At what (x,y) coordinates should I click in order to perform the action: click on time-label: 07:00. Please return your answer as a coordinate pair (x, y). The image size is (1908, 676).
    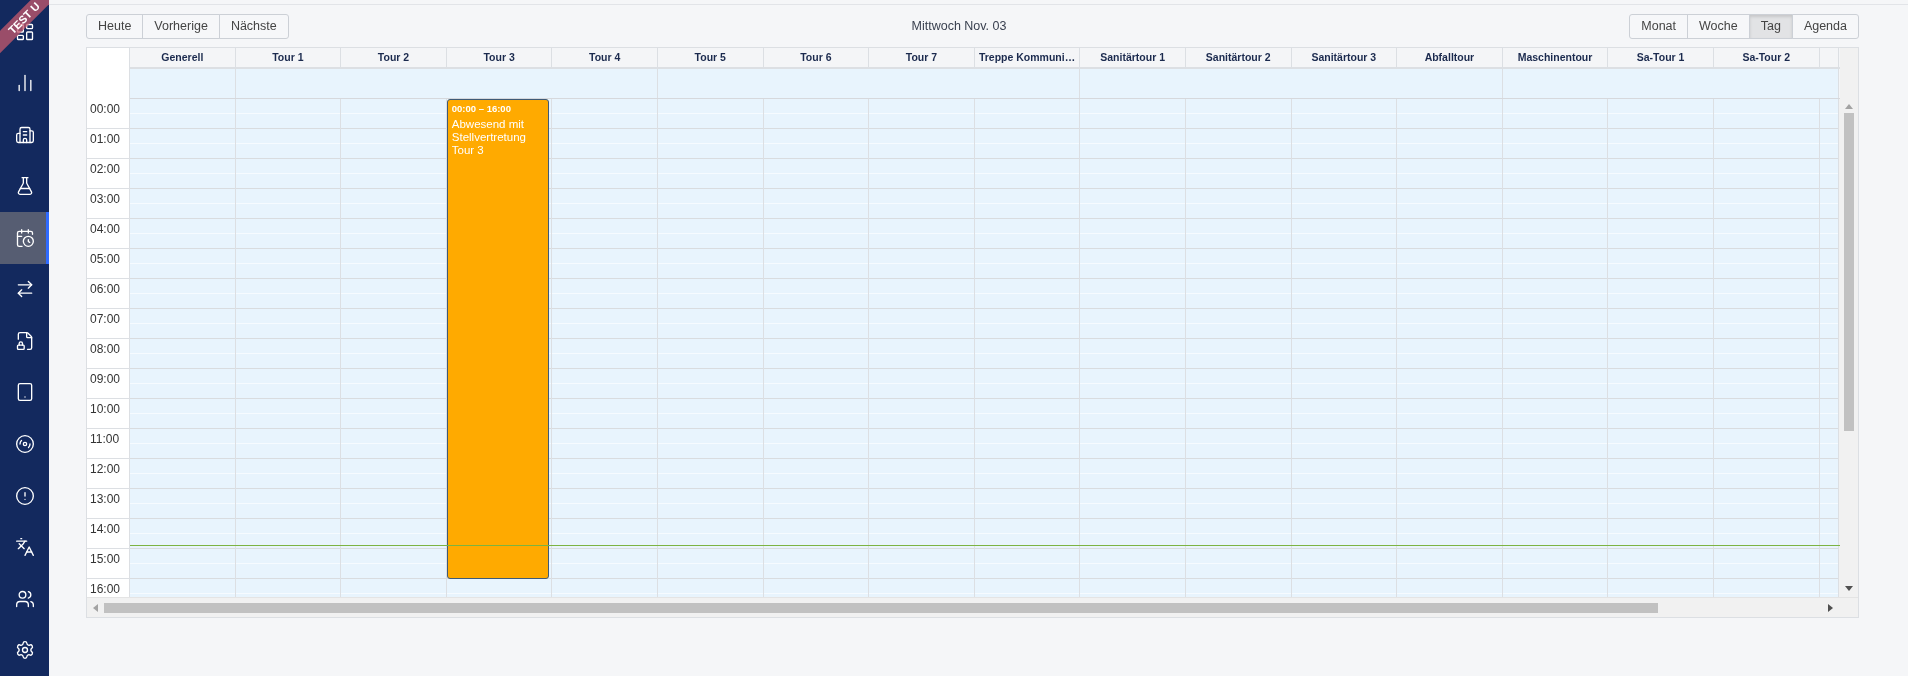
    Looking at the image, I should click on (108, 324).